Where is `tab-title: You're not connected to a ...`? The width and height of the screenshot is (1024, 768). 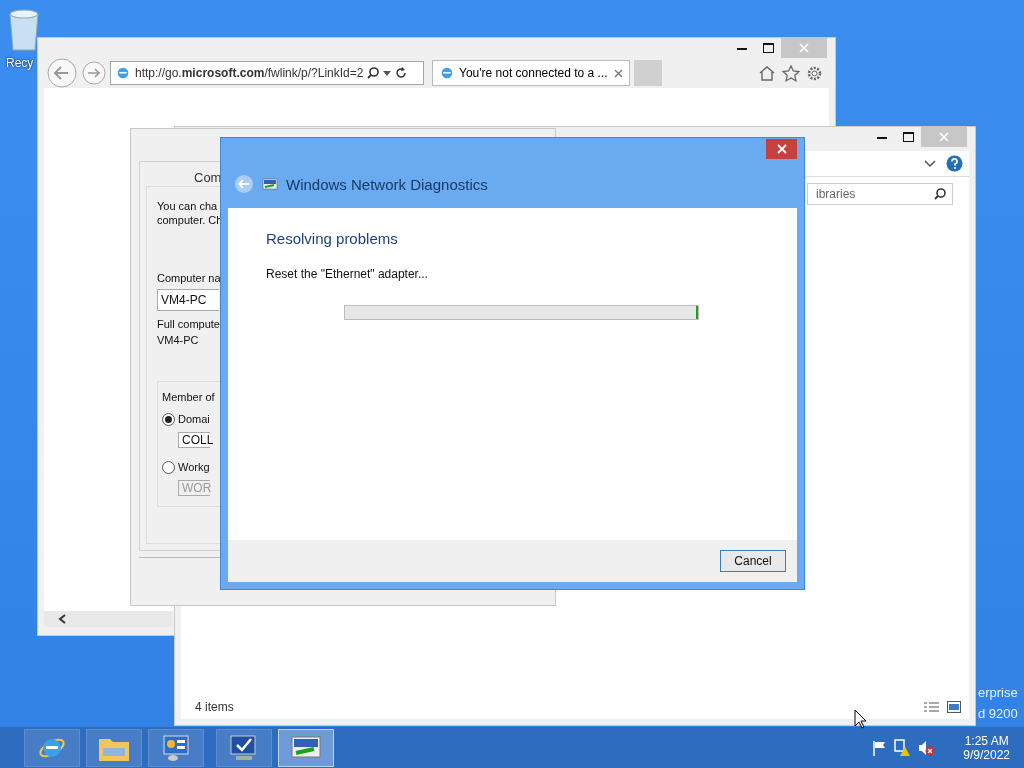 tab-title: You're not connected to a ... is located at coordinates (534, 73).